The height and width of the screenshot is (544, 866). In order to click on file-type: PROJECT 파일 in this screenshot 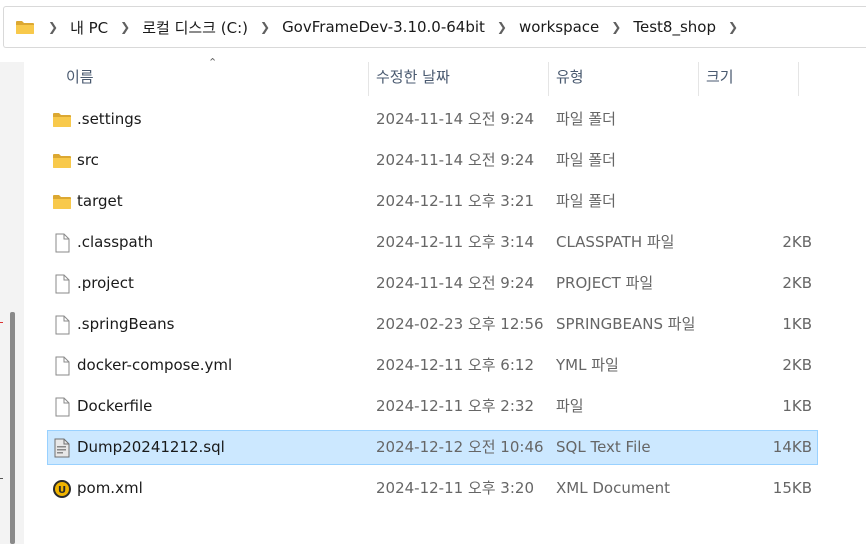, I will do `click(605, 283)`.